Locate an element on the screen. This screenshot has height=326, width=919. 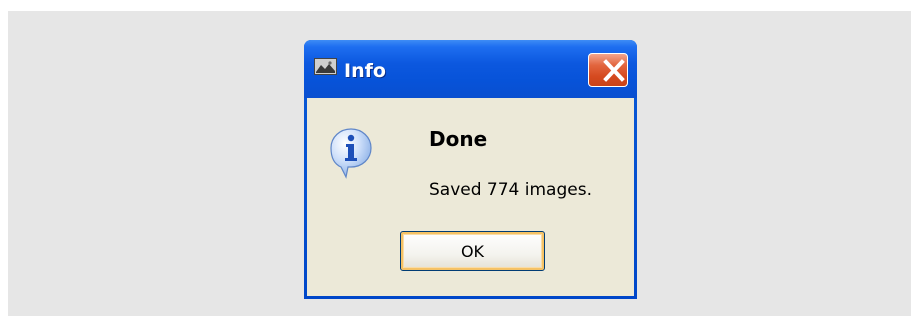
close-icon is located at coordinates (614, 70).